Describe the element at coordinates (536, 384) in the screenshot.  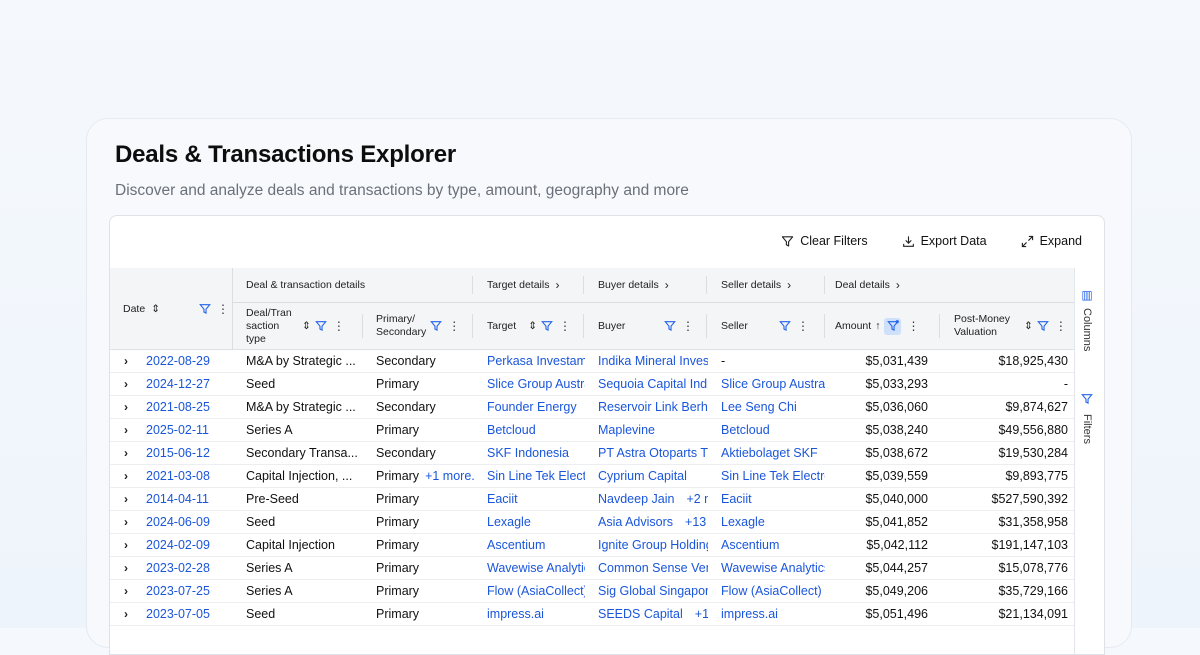
I see `cell-target: Slice Group Austra` at that location.